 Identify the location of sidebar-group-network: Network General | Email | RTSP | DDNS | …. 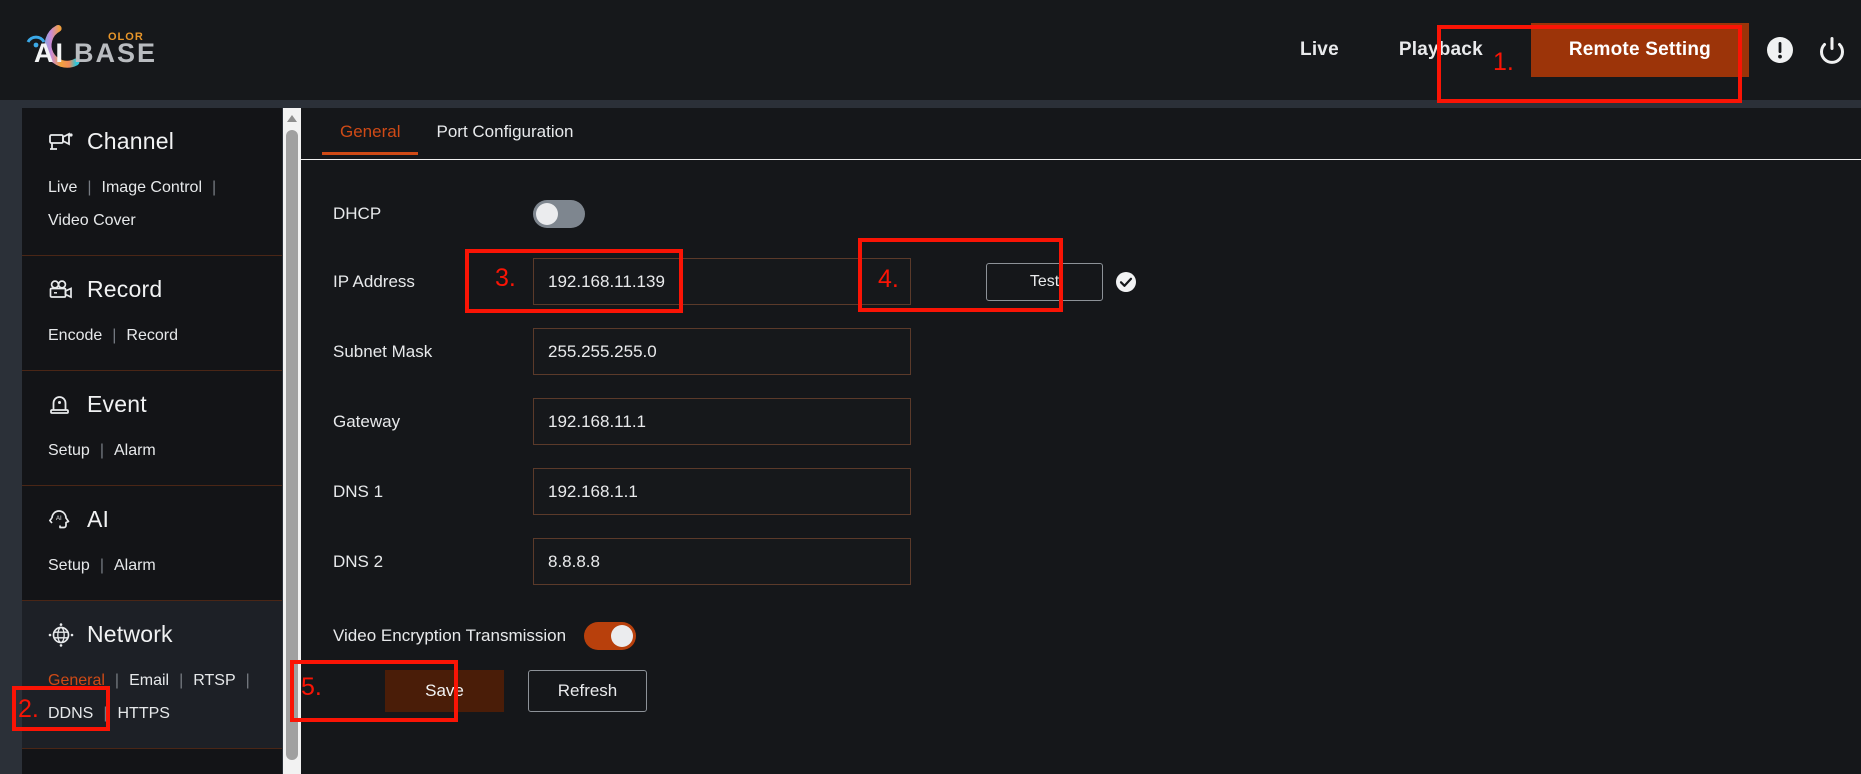
(152, 675).